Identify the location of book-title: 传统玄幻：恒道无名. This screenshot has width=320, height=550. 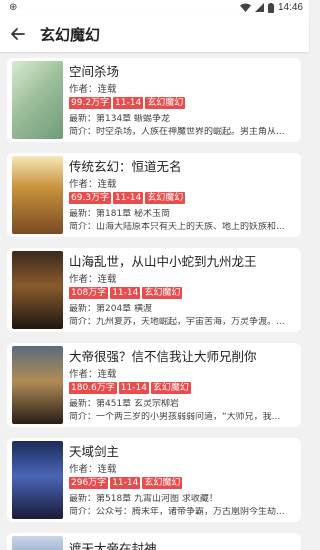
(125, 166).